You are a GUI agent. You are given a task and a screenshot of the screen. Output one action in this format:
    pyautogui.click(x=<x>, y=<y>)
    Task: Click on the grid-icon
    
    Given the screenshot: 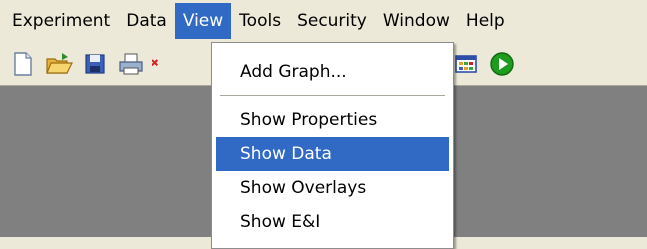 What is the action you would take?
    pyautogui.click(x=466, y=63)
    